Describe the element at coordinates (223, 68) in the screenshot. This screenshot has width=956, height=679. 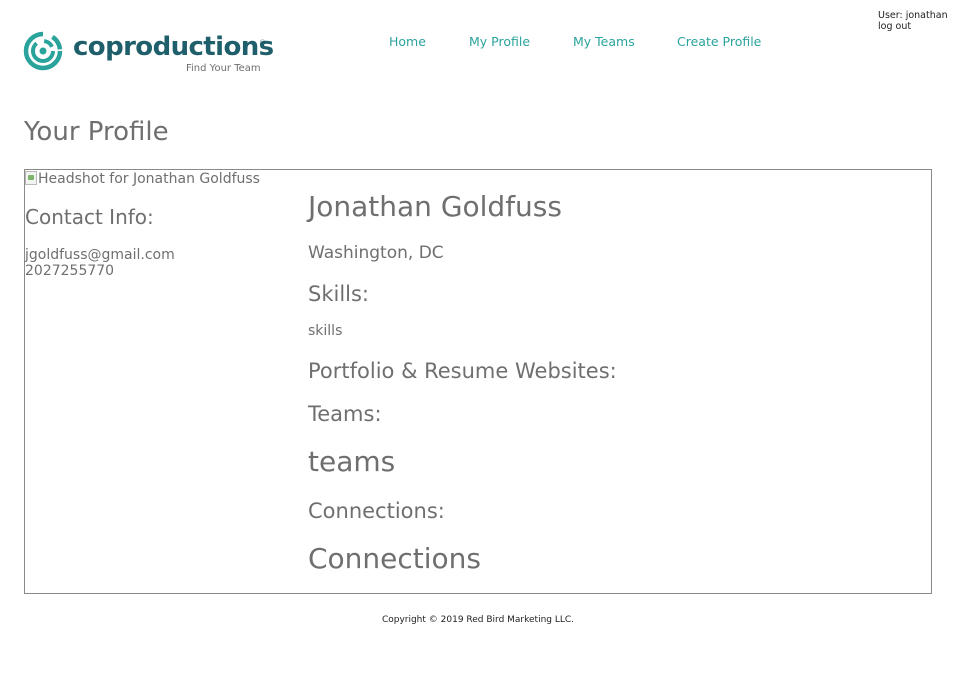
I see `logo-tagline: Find Your Team` at that location.